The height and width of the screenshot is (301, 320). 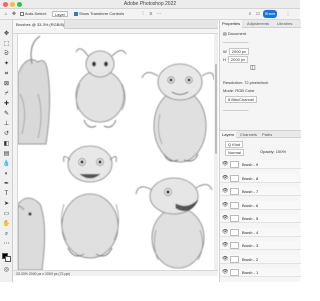 I want to click on auto-select-label: Auto-Select:, so click(x=36, y=13).